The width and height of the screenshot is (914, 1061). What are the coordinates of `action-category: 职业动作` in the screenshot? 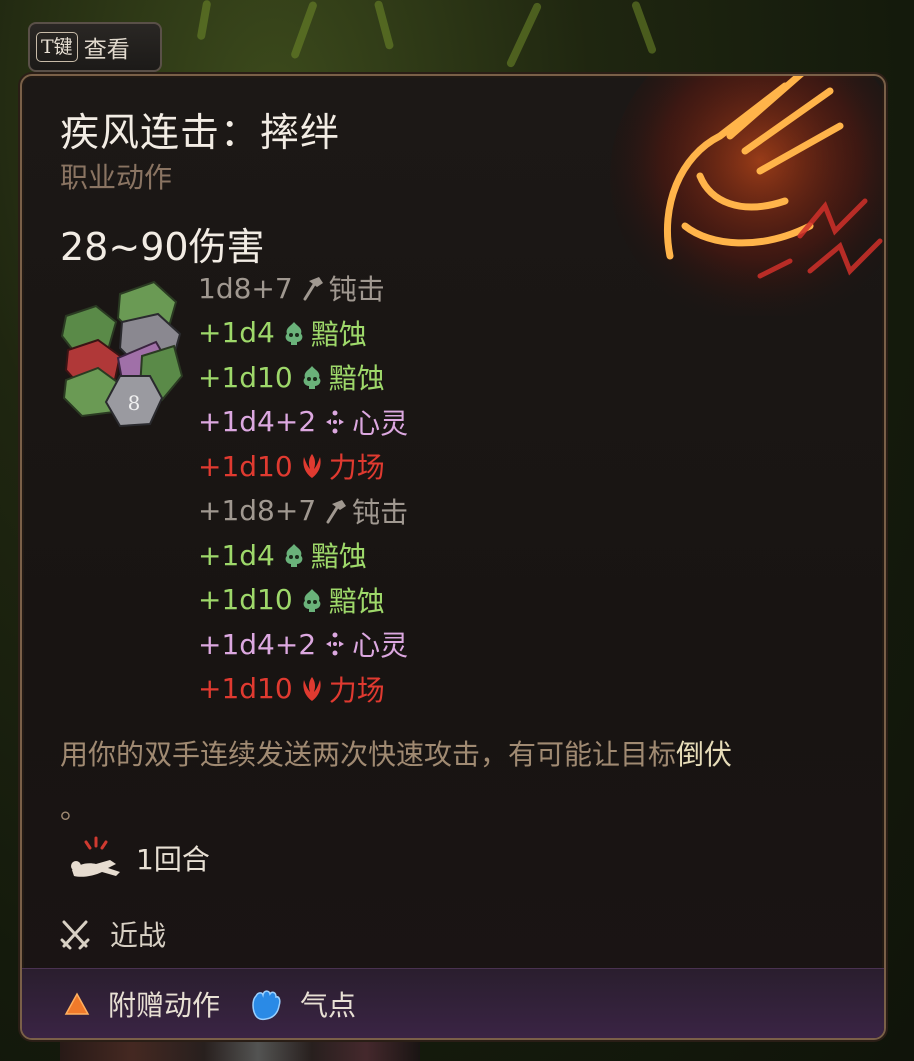 It's located at (116, 177).